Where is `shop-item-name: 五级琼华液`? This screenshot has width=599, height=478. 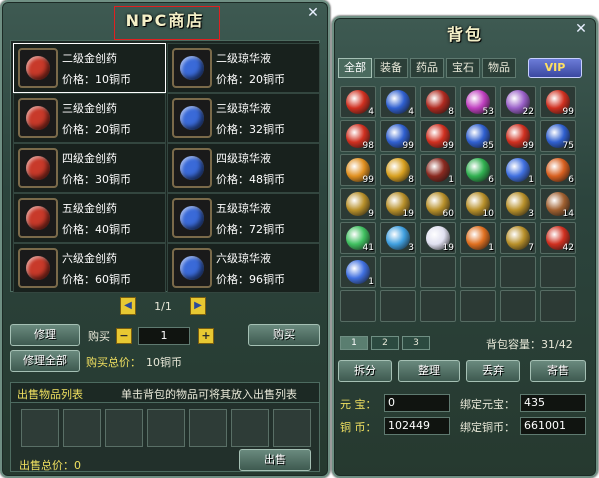 shop-item-name: 五级琼华液 is located at coordinates (243, 208).